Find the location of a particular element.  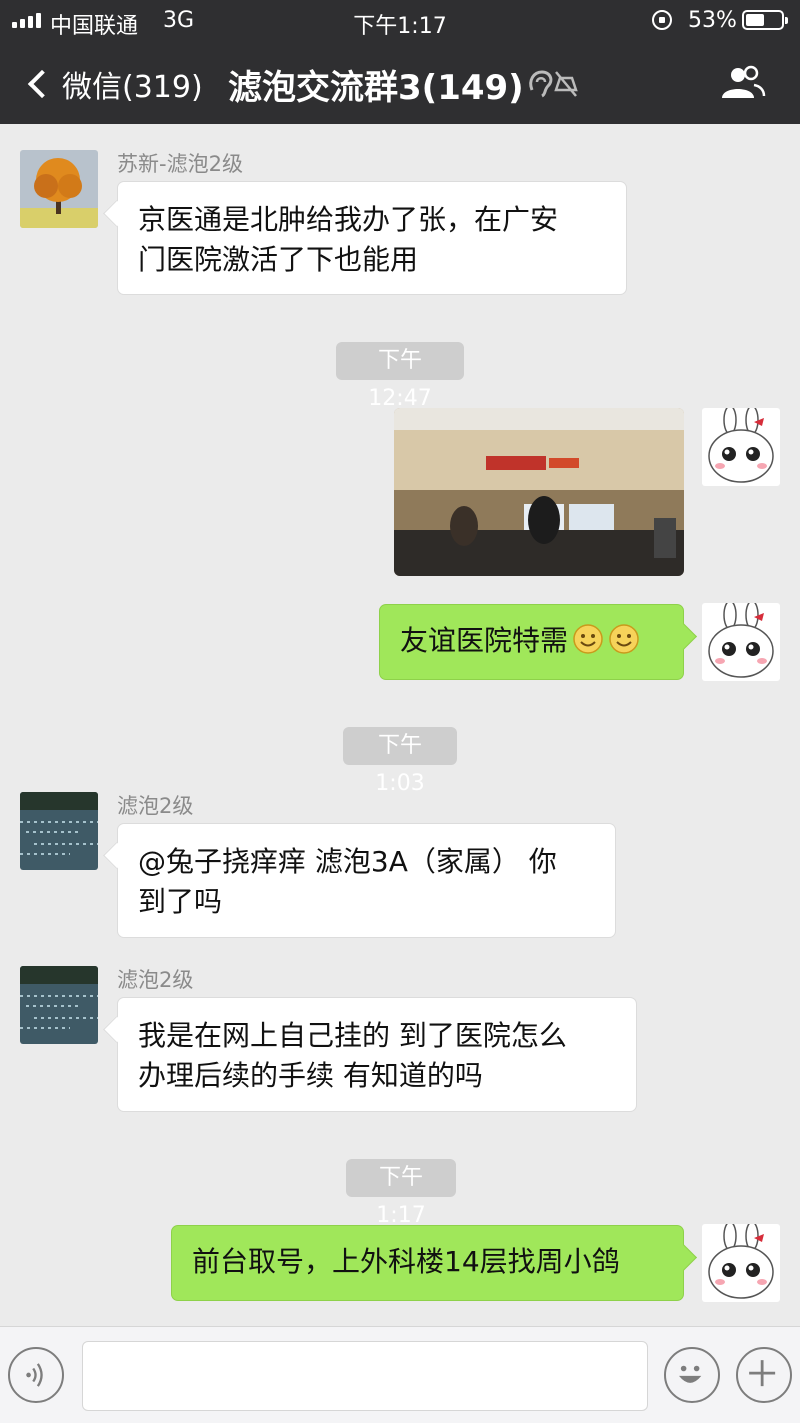

plus-icon is located at coordinates (762, 1373).